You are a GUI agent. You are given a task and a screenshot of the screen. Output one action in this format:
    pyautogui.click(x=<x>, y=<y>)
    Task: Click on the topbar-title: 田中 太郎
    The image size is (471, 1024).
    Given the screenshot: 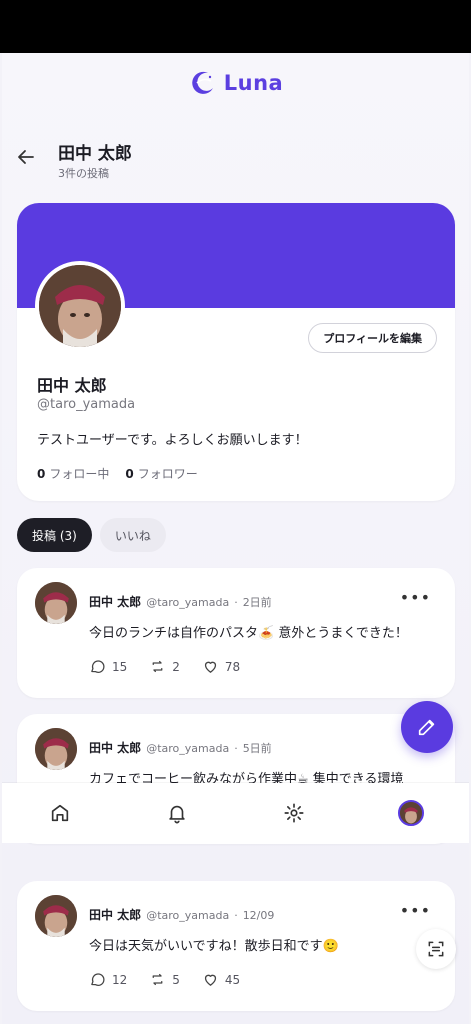 What is the action you would take?
    pyautogui.click(x=95, y=154)
    